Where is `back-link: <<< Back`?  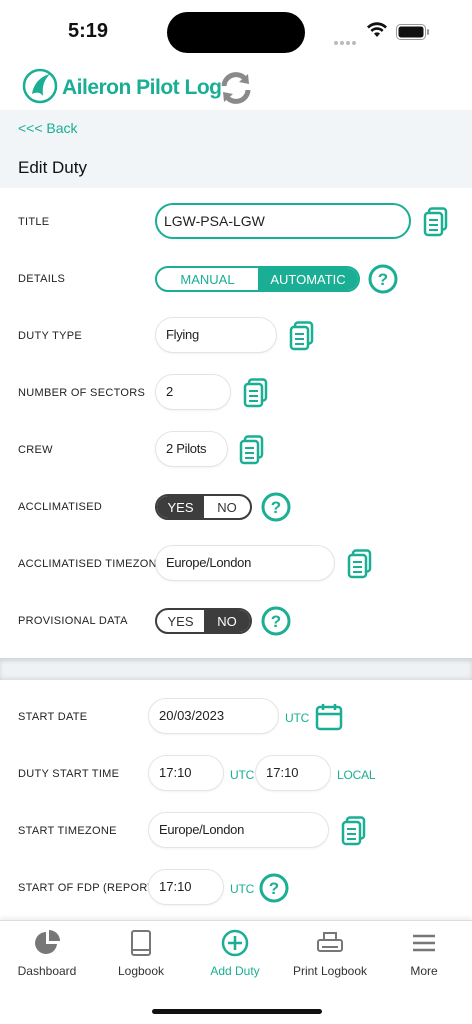 back-link: <<< Back is located at coordinates (48, 128).